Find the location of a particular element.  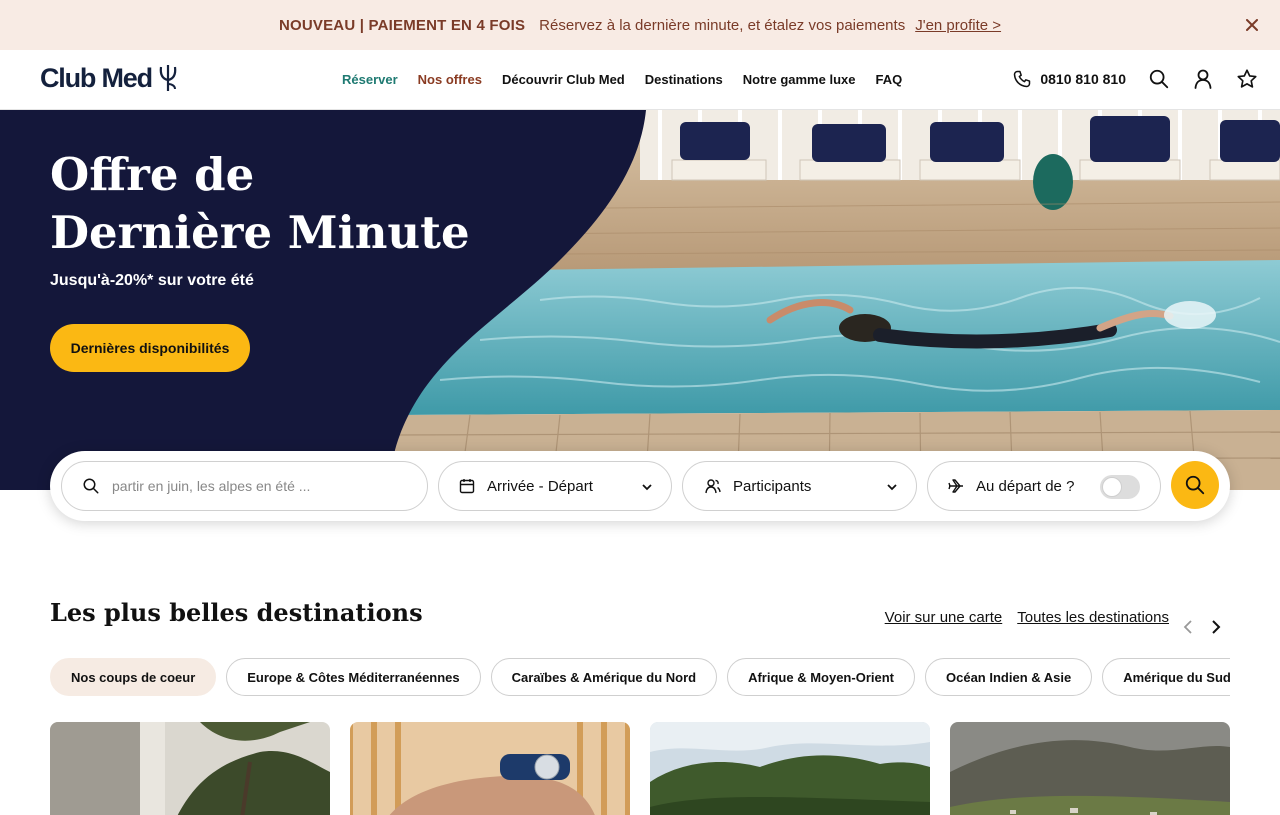

search-submit-button is located at coordinates (1195, 485).